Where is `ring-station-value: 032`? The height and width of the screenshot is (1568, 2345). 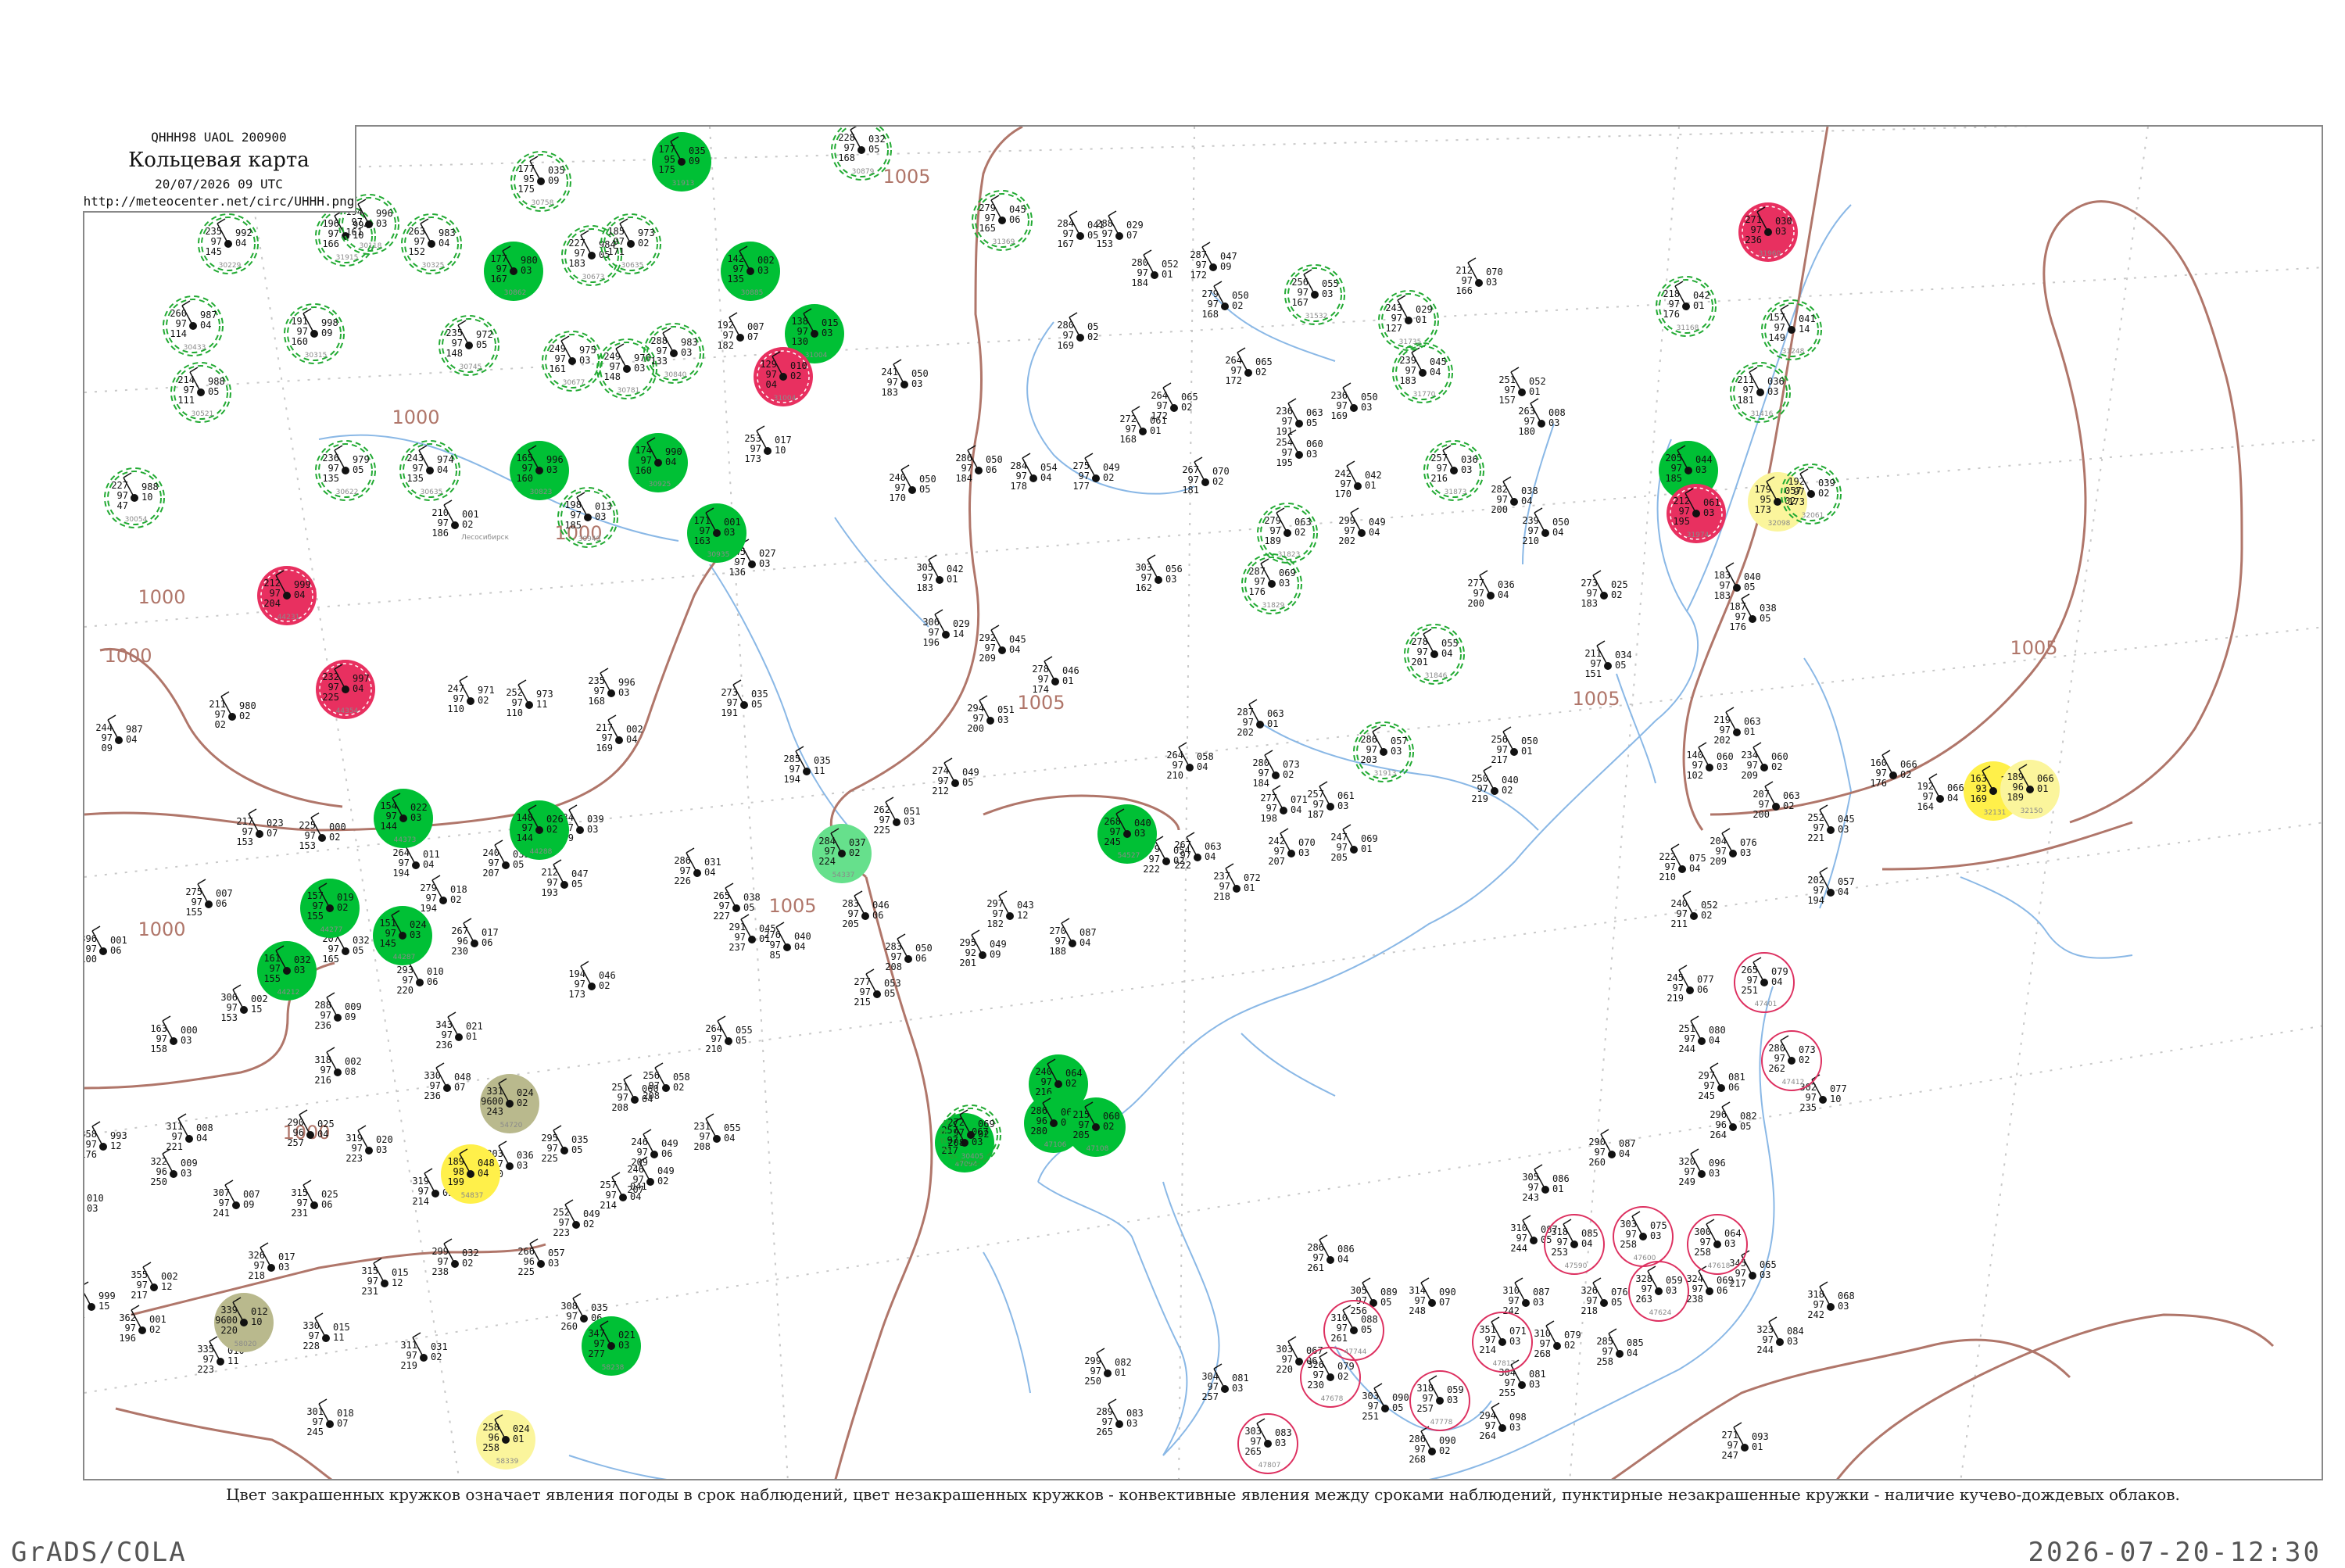
ring-station-value: 032 is located at coordinates (877, 139).